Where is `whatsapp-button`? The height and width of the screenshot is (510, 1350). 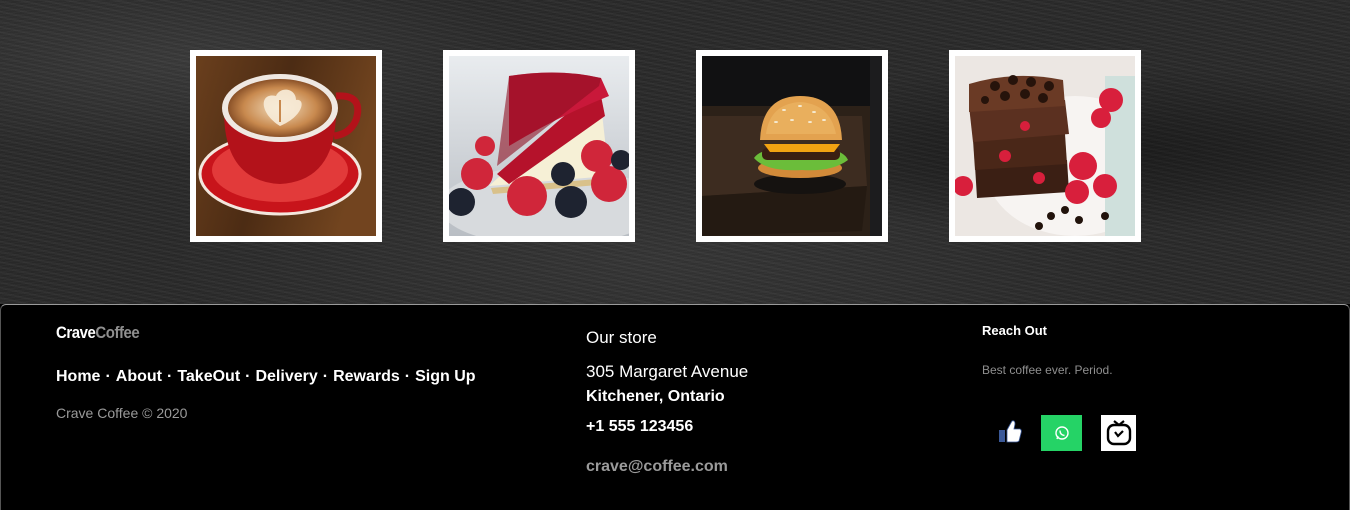 whatsapp-button is located at coordinates (1061, 433).